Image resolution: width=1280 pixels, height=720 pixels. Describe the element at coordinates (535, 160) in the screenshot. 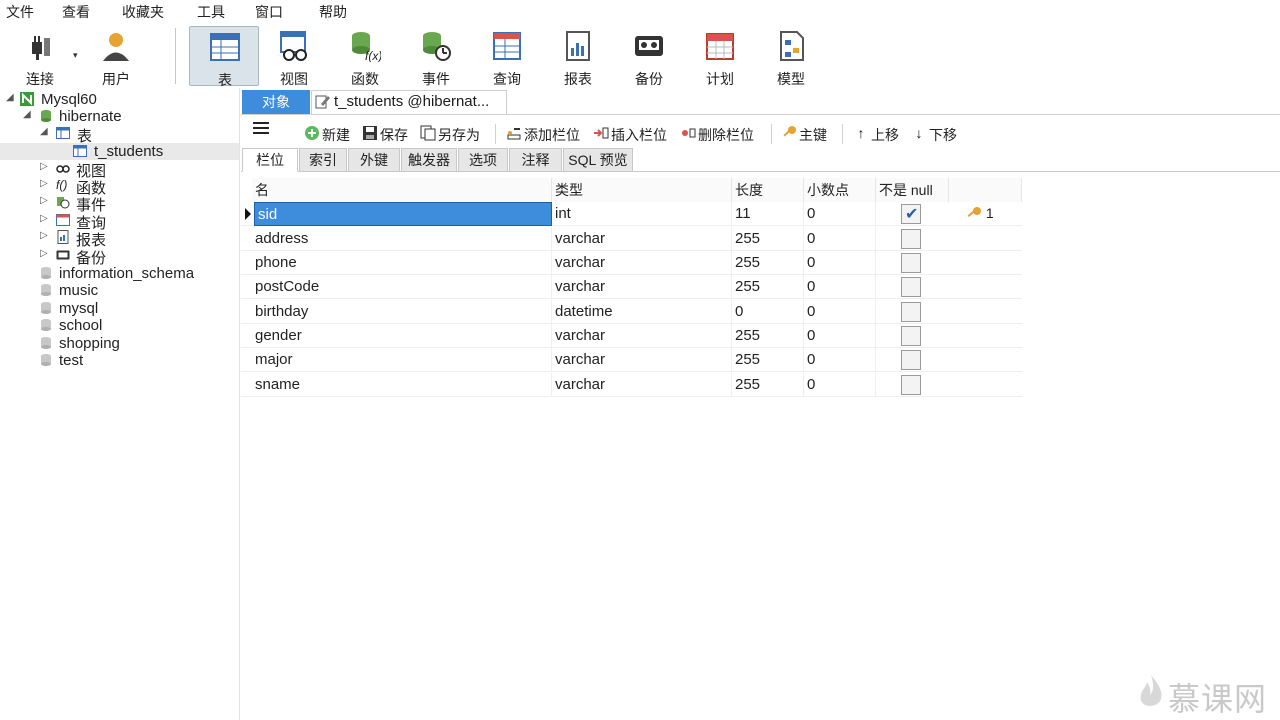

I see `tab-comments: 注释` at that location.